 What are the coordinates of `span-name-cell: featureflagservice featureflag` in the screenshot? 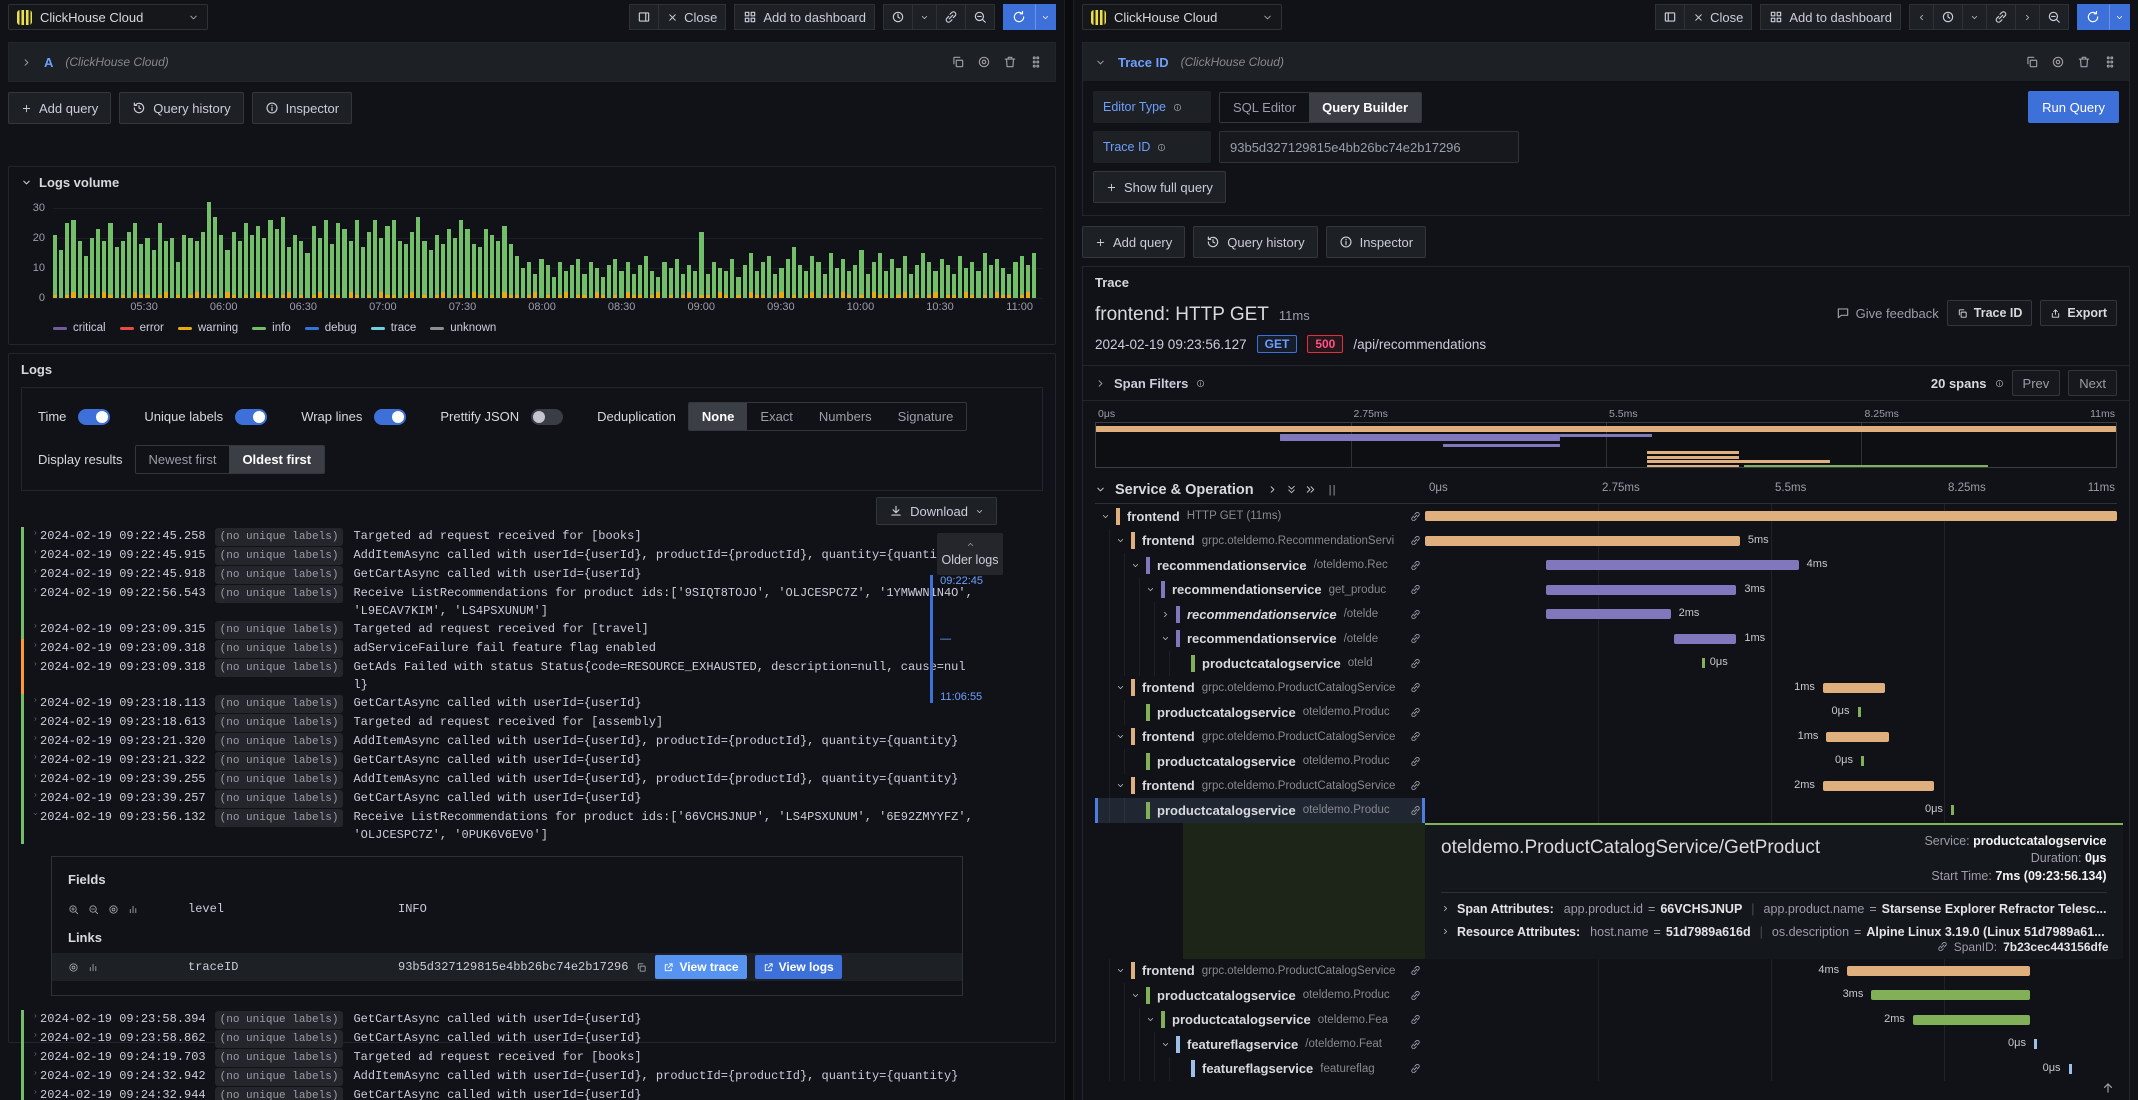 It's located at (1260, 1068).